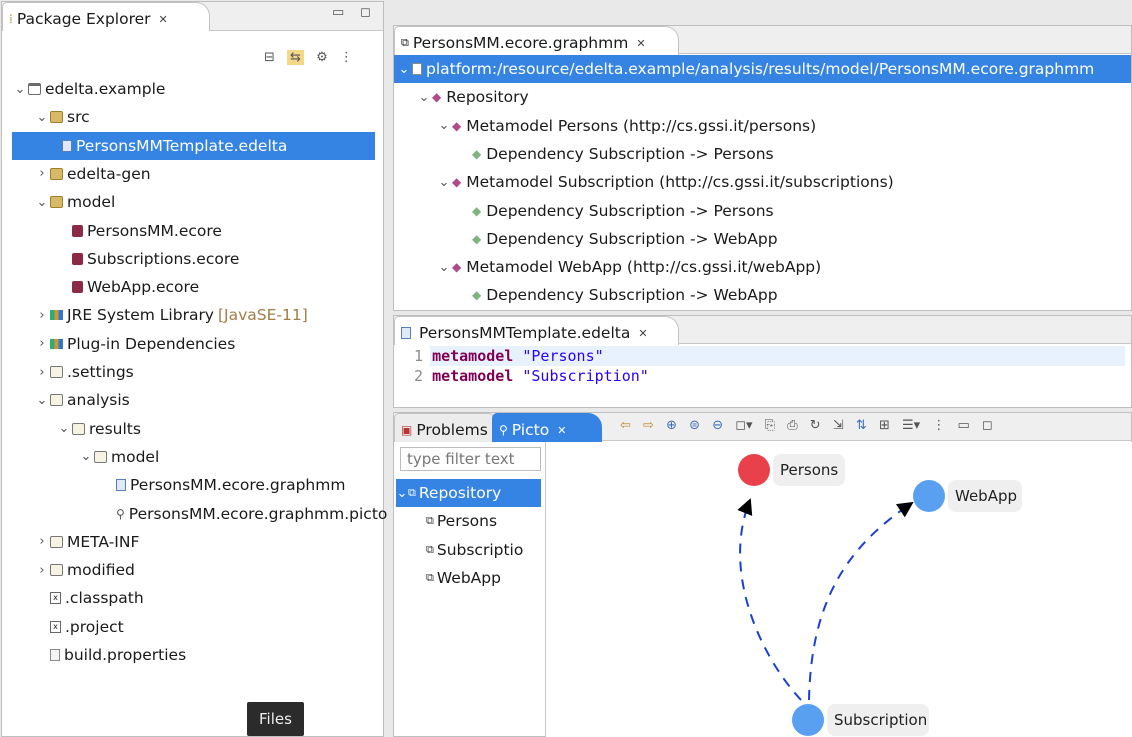 This screenshot has width=1132, height=737. What do you see at coordinates (94, 655) in the screenshot?
I see `tree-item: build.properties` at bounding box center [94, 655].